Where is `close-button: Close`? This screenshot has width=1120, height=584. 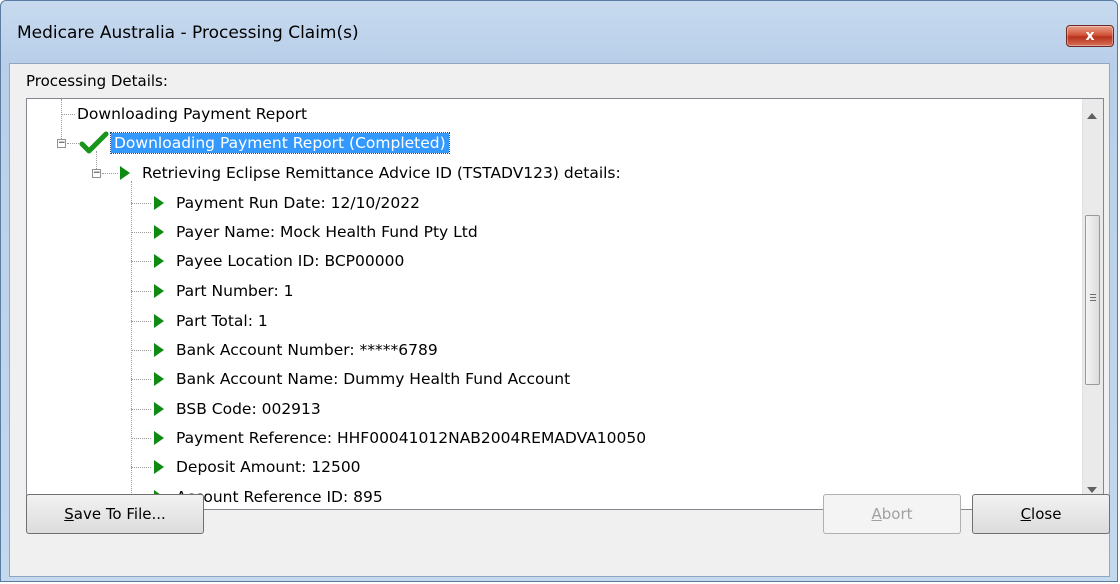
close-button: Close is located at coordinates (1041, 514).